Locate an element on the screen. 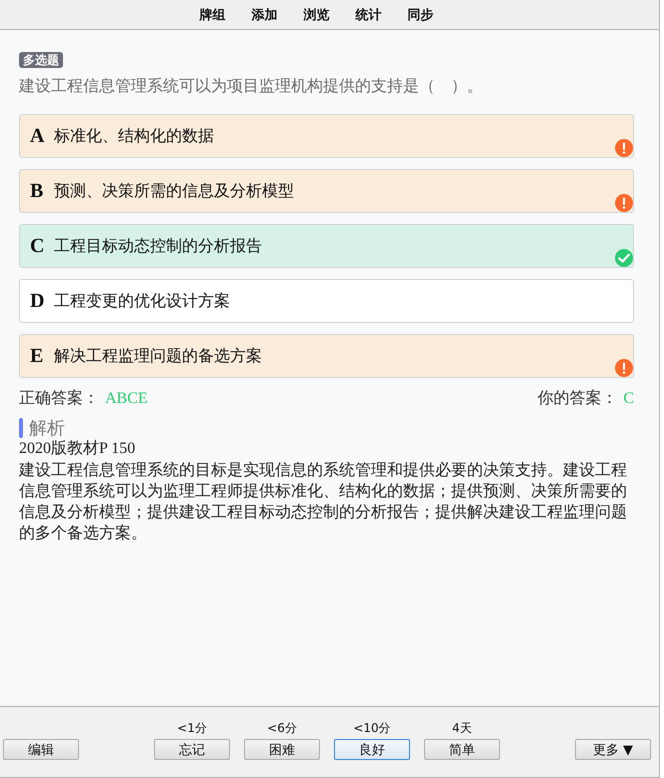  option-letter: E is located at coordinates (37, 356).